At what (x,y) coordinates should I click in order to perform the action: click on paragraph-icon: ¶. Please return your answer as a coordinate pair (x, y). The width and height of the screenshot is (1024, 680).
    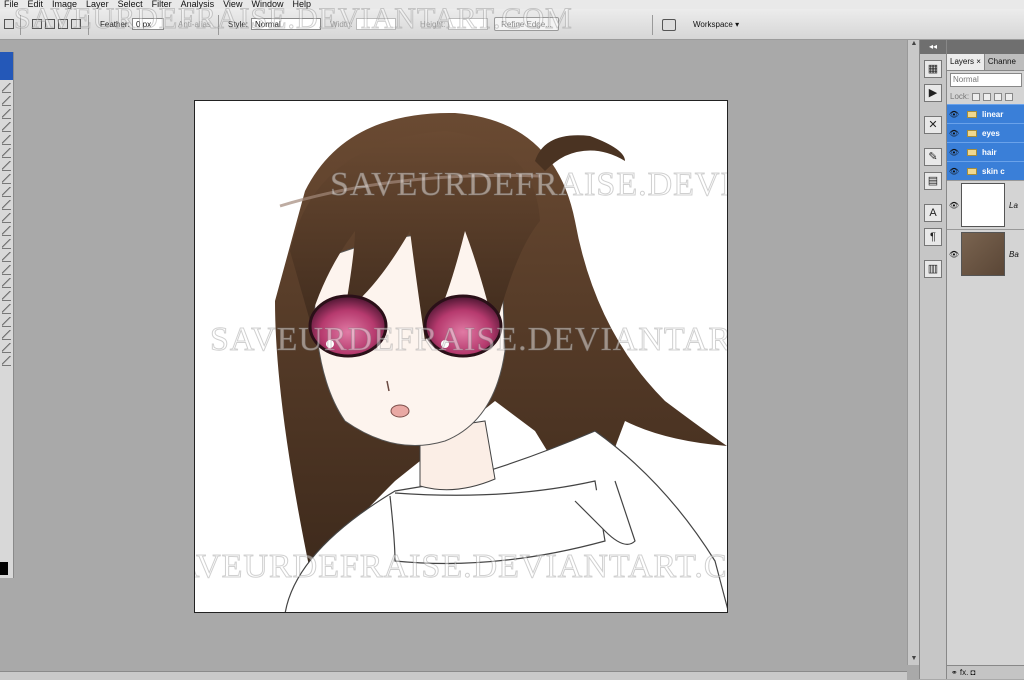
    Looking at the image, I should click on (933, 237).